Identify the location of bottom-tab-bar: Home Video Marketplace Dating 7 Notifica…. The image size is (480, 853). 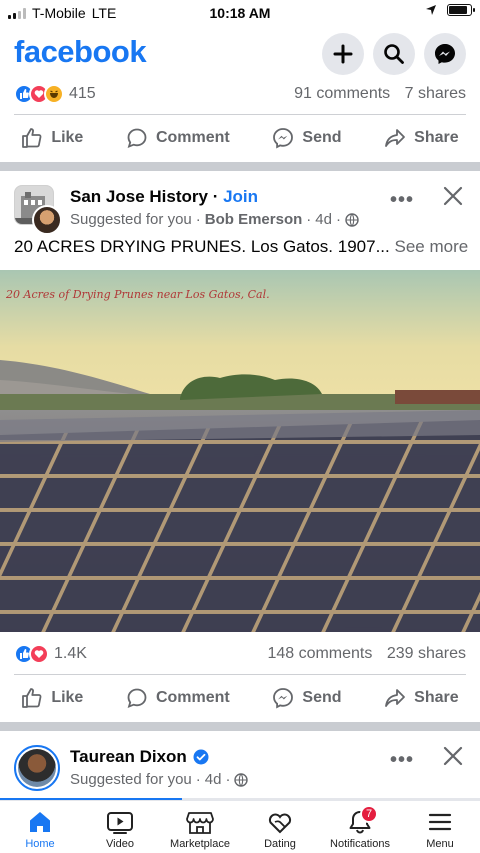
(240, 826).